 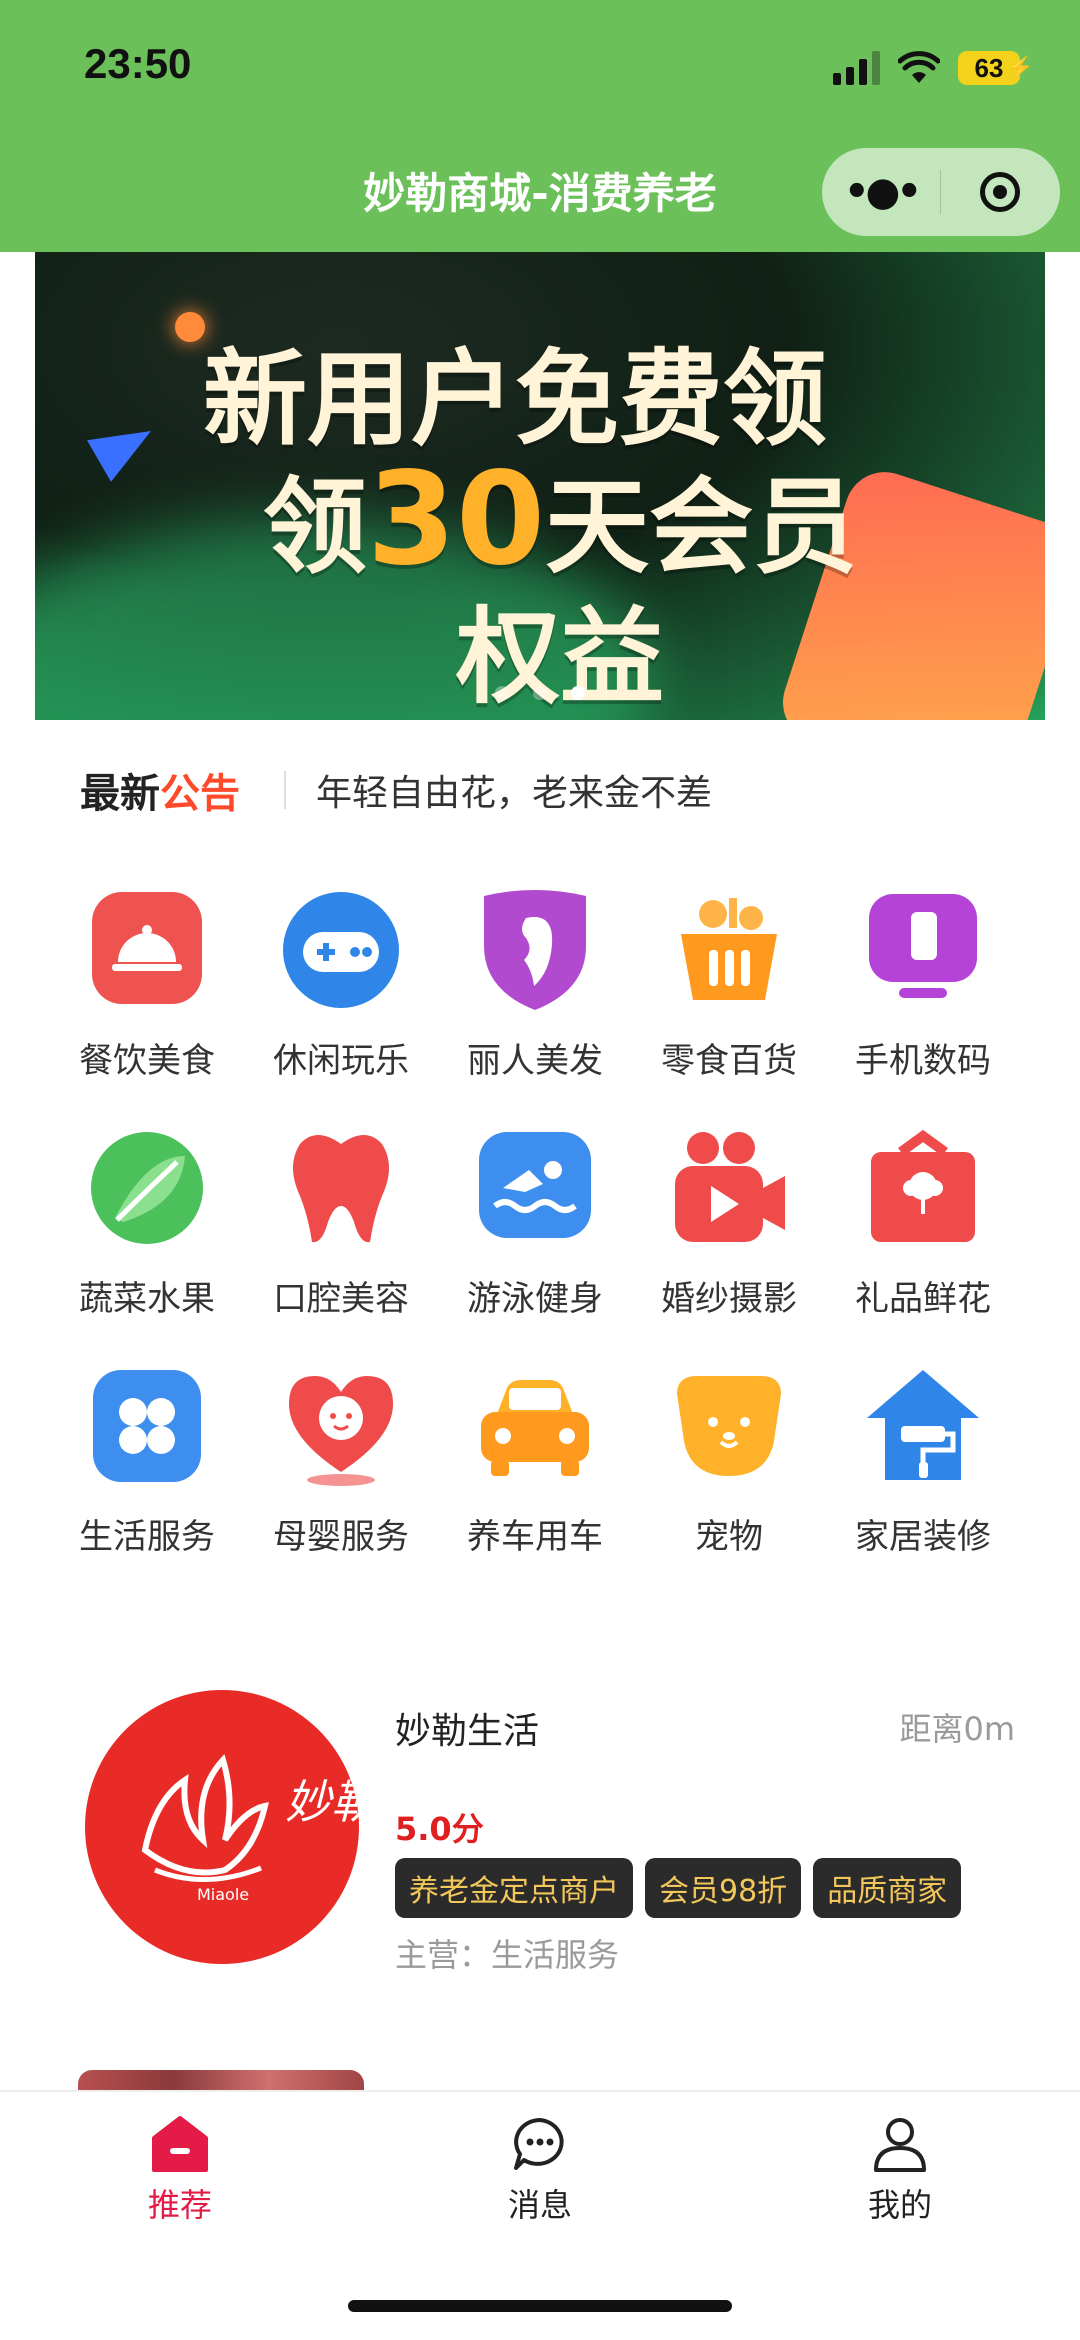 I want to click on top-bar: 23:50 63 ⚡ 妙勒商城-消费养老 •●•, so click(x=540, y=126).